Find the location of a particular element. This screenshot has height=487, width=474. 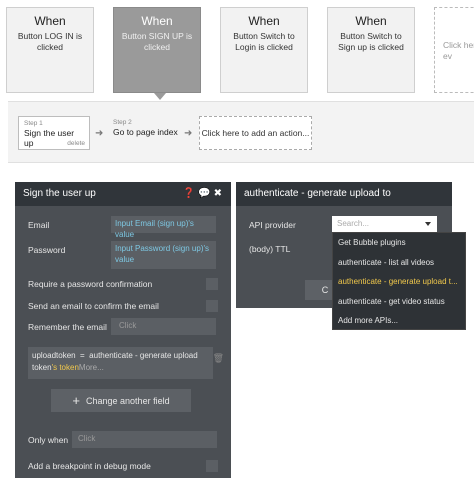

change-another-field-button: + Change another field is located at coordinates (121, 400).